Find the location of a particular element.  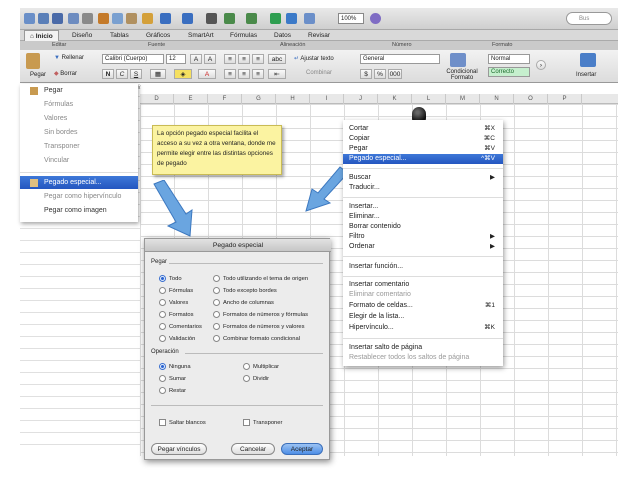

currency-button: $ is located at coordinates (366, 74).